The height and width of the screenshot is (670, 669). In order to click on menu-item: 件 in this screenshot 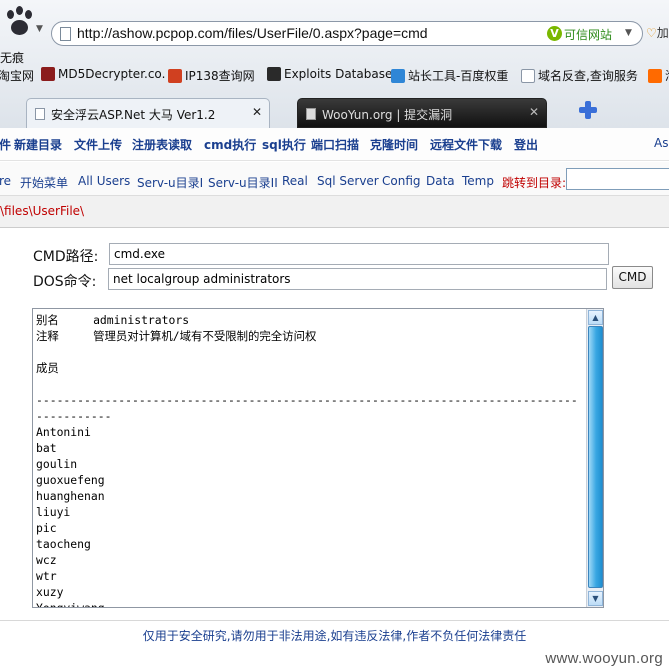, I will do `click(5, 144)`.